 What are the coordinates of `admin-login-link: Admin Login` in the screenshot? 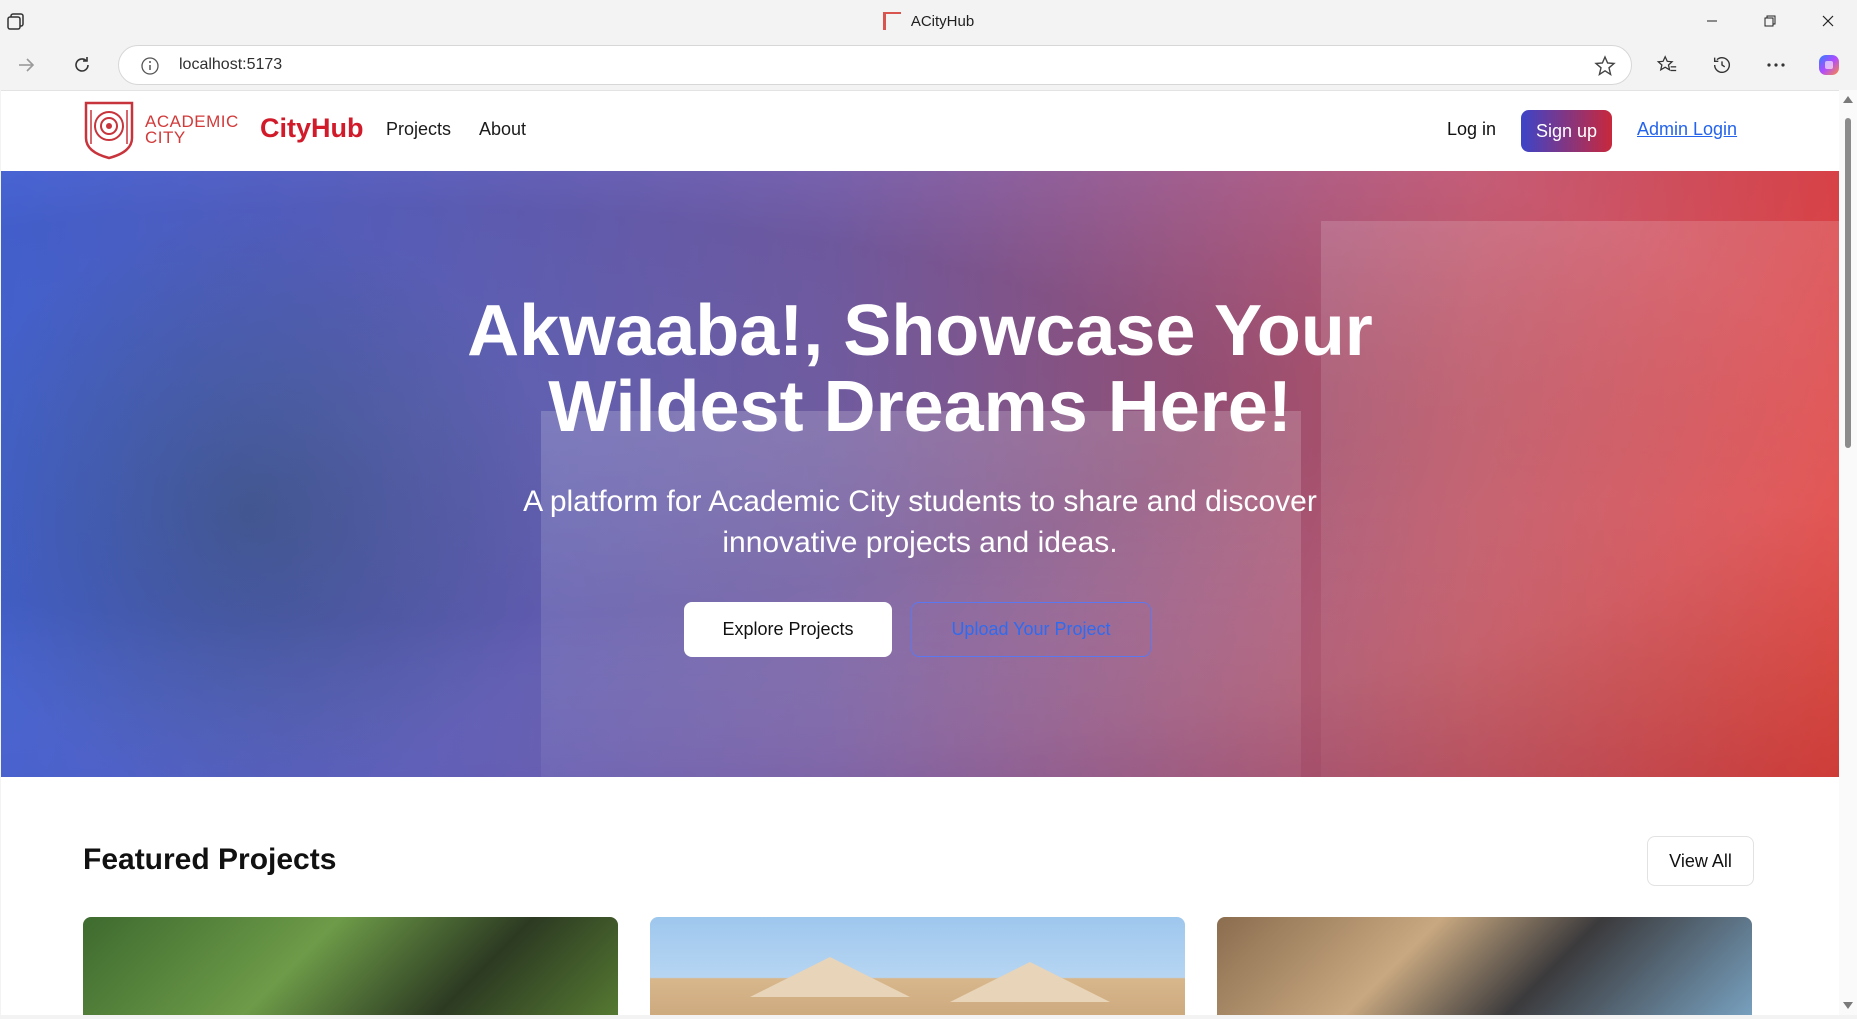 It's located at (1687, 129).